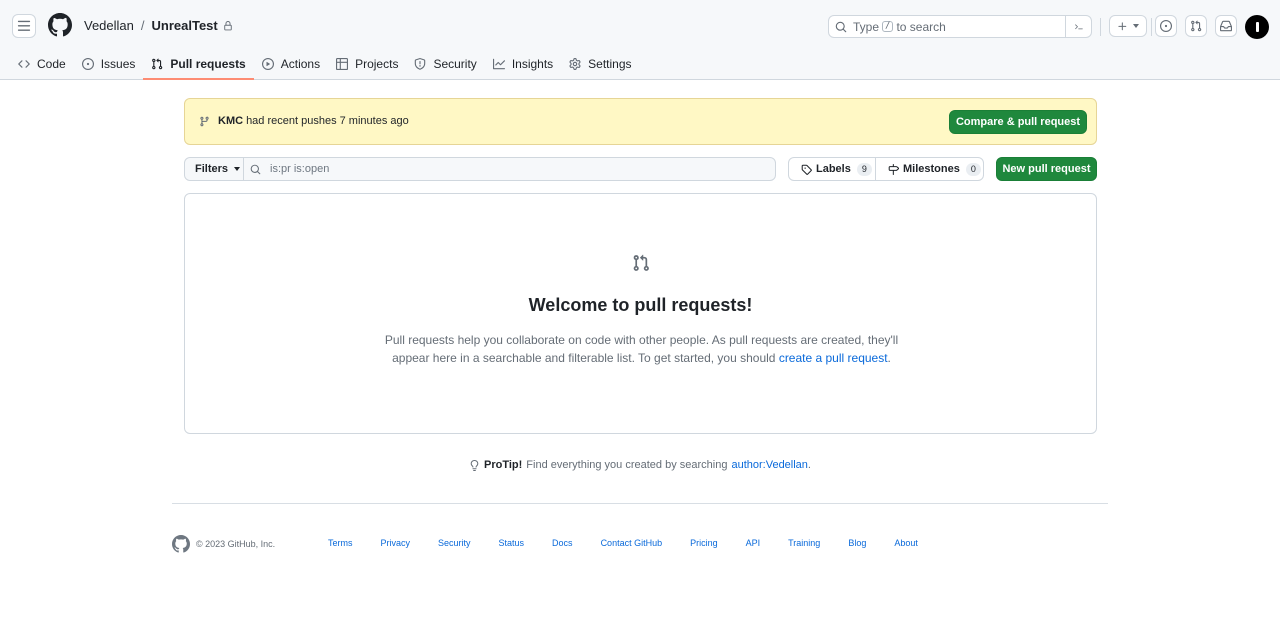 The height and width of the screenshot is (634, 1280). I want to click on protip-text: Find everything you created by searching, so click(627, 465).